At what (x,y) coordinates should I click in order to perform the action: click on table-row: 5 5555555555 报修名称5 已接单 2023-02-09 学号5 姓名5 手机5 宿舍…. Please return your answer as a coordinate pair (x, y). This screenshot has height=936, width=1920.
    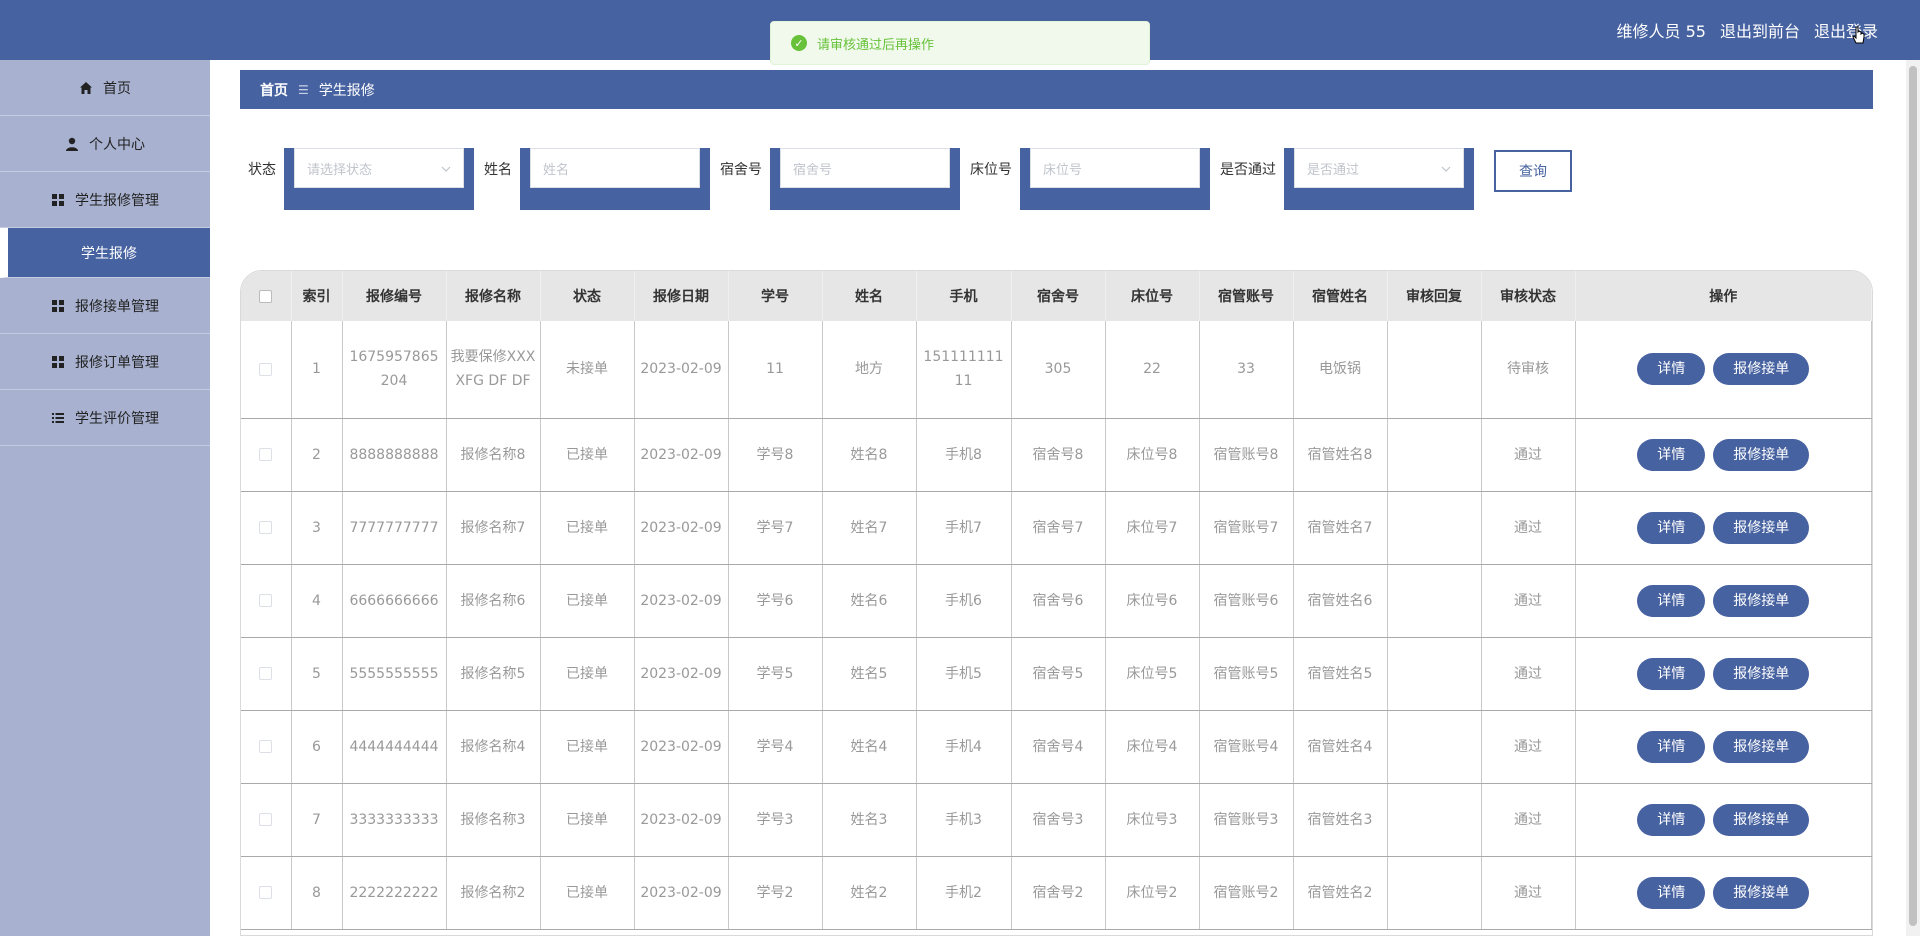
    Looking at the image, I should click on (1056, 674).